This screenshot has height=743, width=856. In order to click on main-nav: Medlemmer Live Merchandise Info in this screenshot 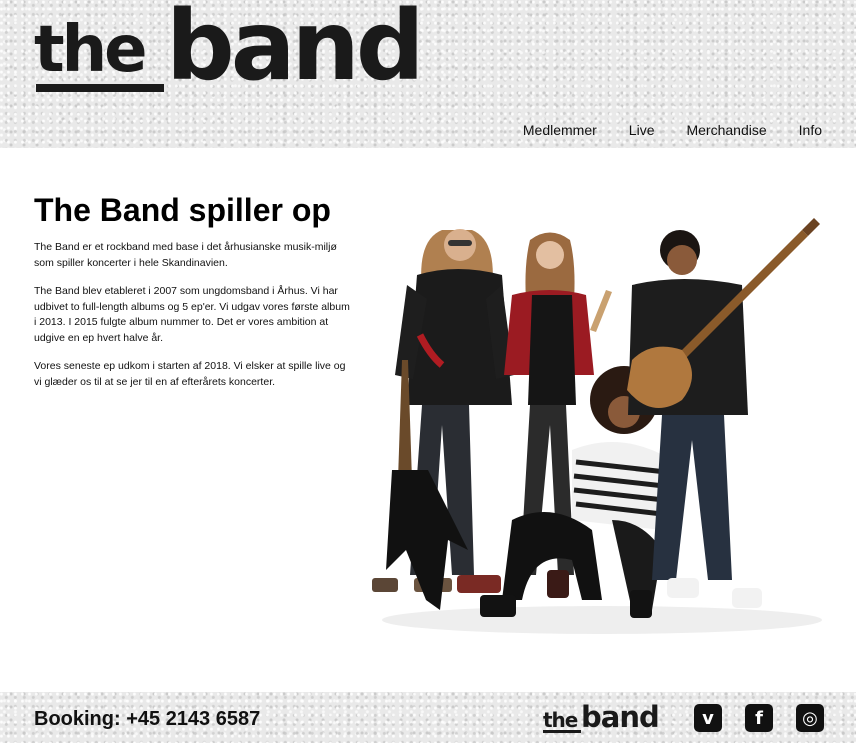, I will do `click(656, 130)`.